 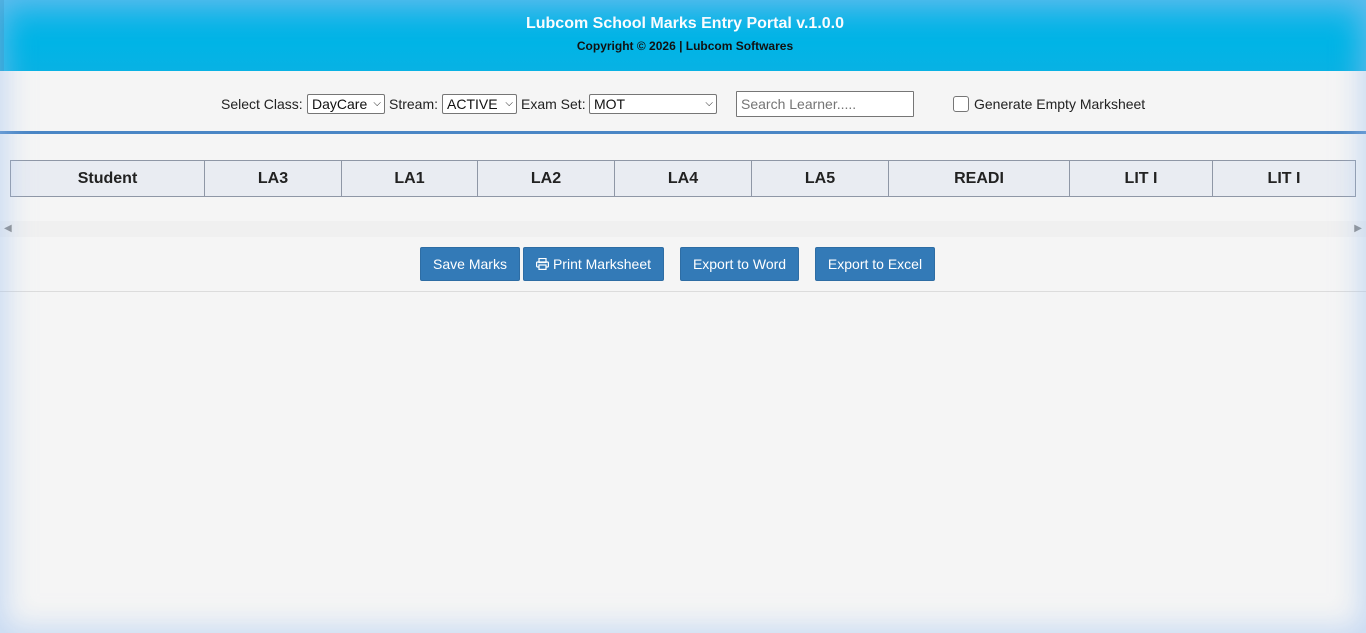 I want to click on search-learner-input, so click(x=825, y=104).